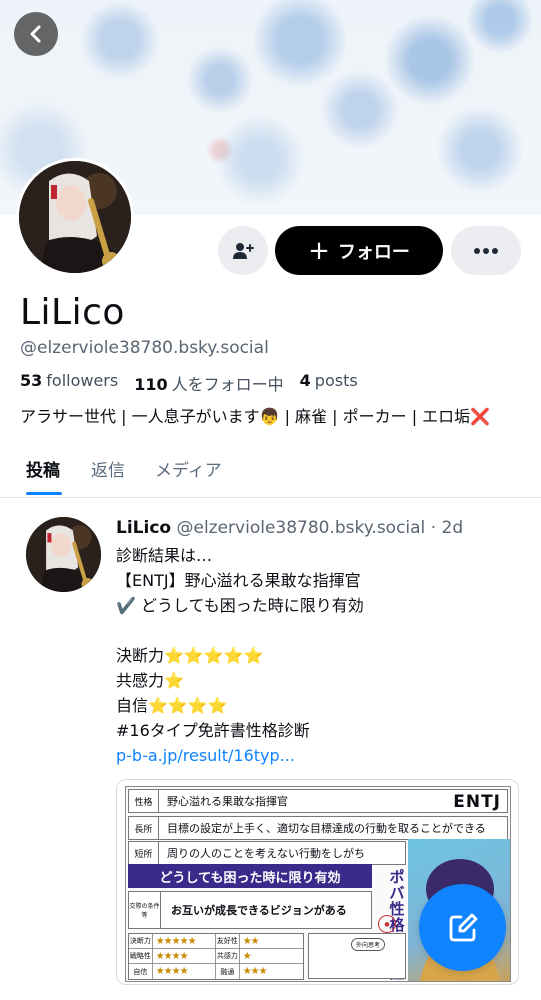  I want to click on trait-label: 融通, so click(228, 971).